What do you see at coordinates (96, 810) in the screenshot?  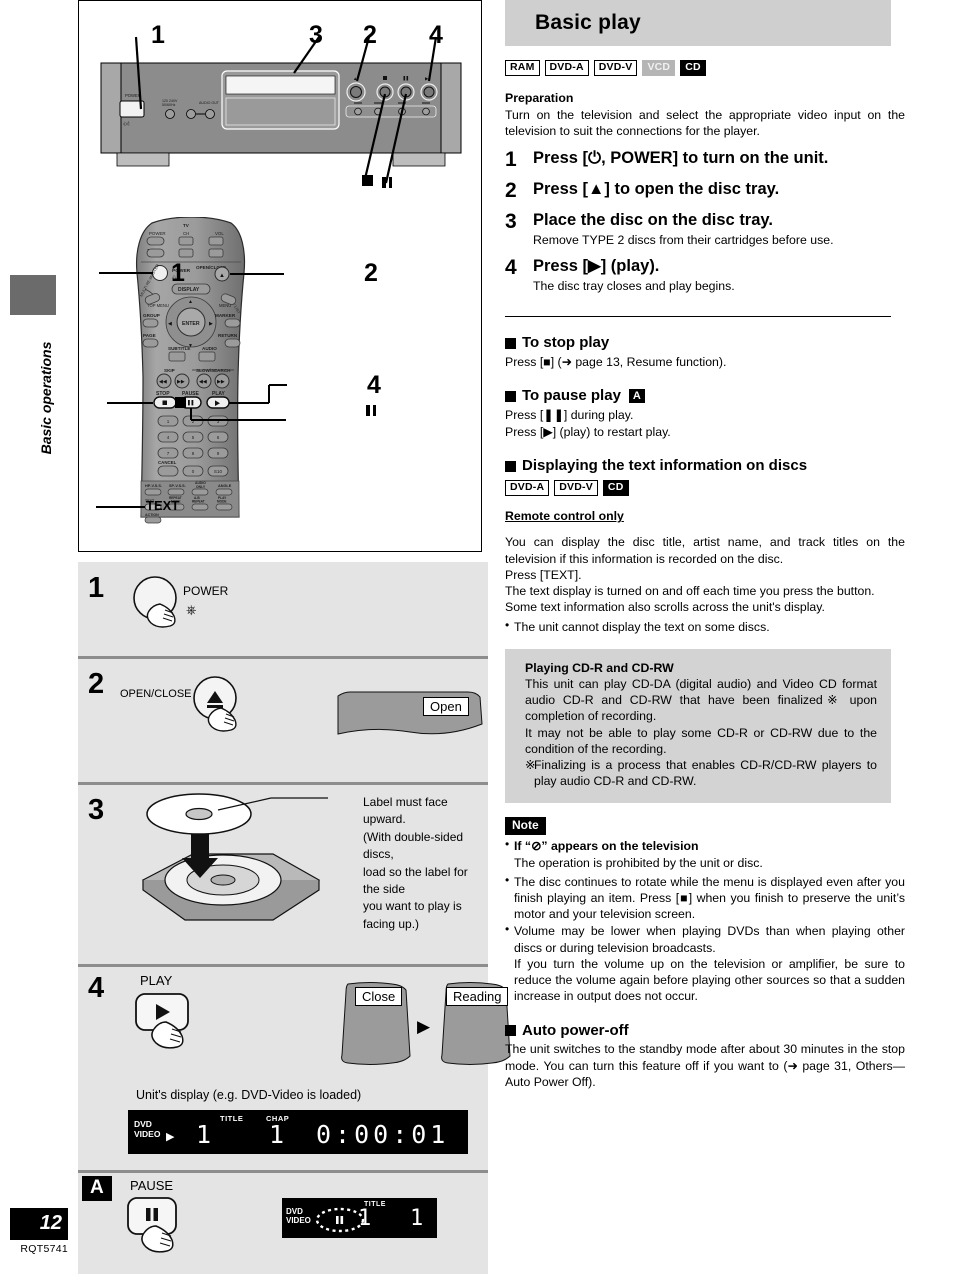 I see `illustrated-step-3-number: 3` at bounding box center [96, 810].